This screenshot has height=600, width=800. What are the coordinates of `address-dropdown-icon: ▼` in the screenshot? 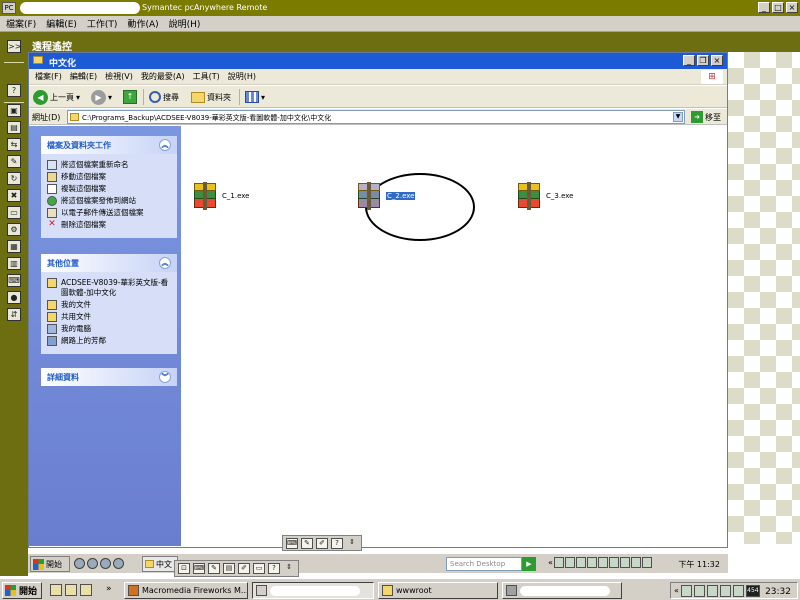 It's located at (678, 117).